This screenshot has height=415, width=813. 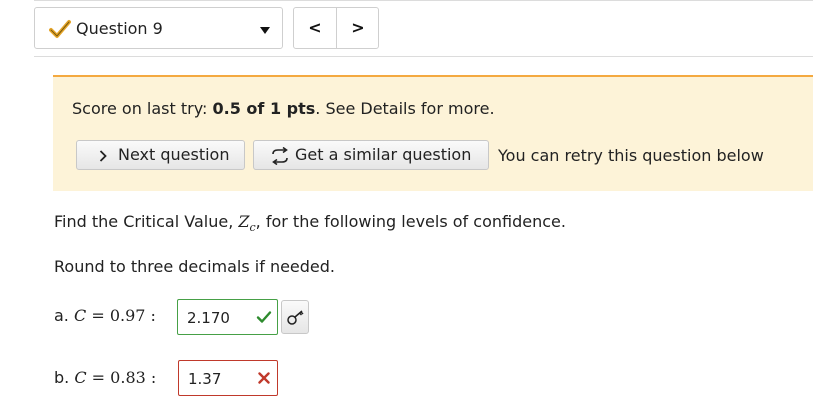 What do you see at coordinates (247, 223) in the screenshot?
I see `prompt-var: Zc` at bounding box center [247, 223].